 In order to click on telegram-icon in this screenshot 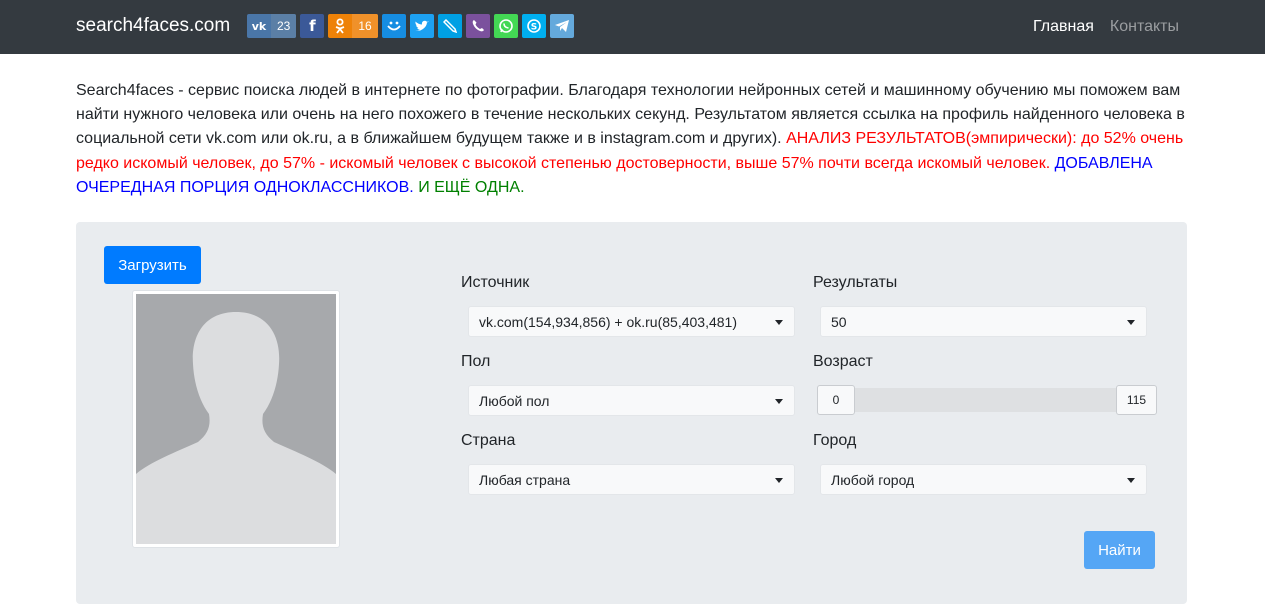, I will do `click(562, 26)`.